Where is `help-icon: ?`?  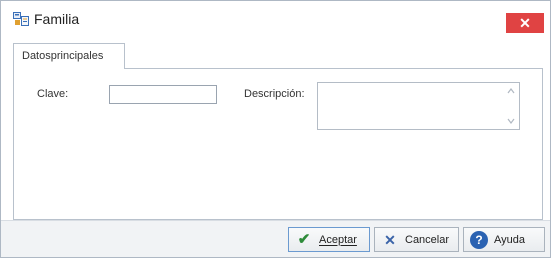 help-icon: ? is located at coordinates (479, 239).